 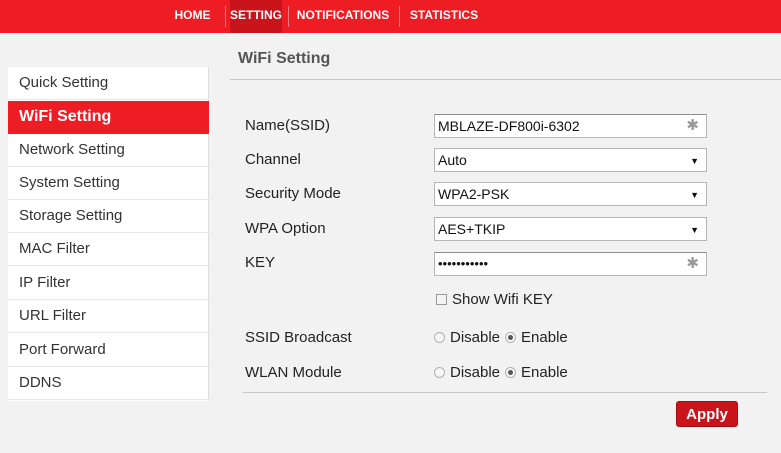 I want to click on wlan-module-disable-radio, so click(x=439, y=372).